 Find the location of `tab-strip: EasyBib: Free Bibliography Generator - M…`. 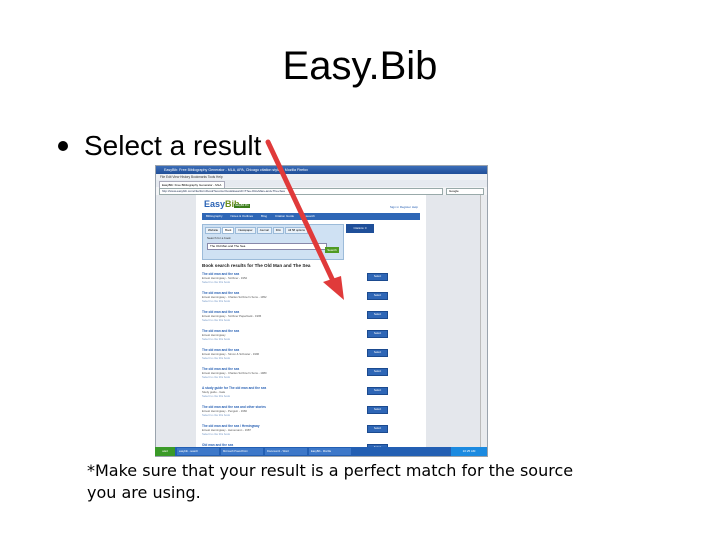

tab-strip: EasyBib: Free Bibliography Generator - M… is located at coordinates (321, 184).